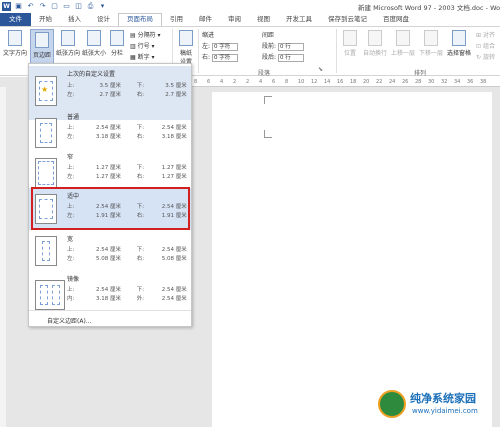 The height and width of the screenshot is (427, 500). What do you see at coordinates (290, 57) in the screenshot?
I see `space-after-input: 0 行` at bounding box center [290, 57].